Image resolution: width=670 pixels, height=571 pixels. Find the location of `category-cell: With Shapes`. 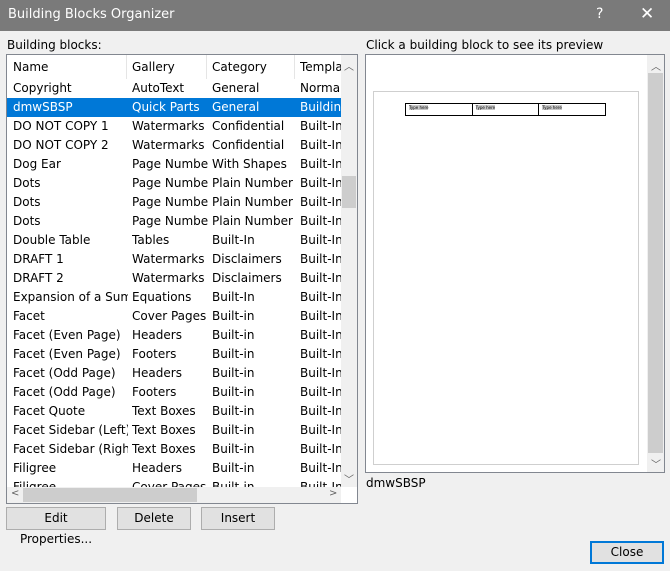

category-cell: With Shapes is located at coordinates (249, 164).